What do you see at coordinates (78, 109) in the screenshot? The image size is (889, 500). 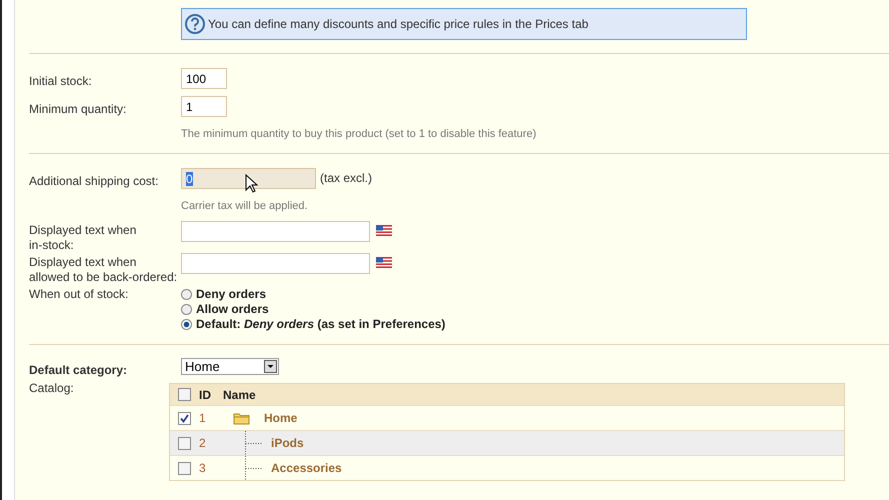 I see `field-label: Minimum quantity:` at bounding box center [78, 109].